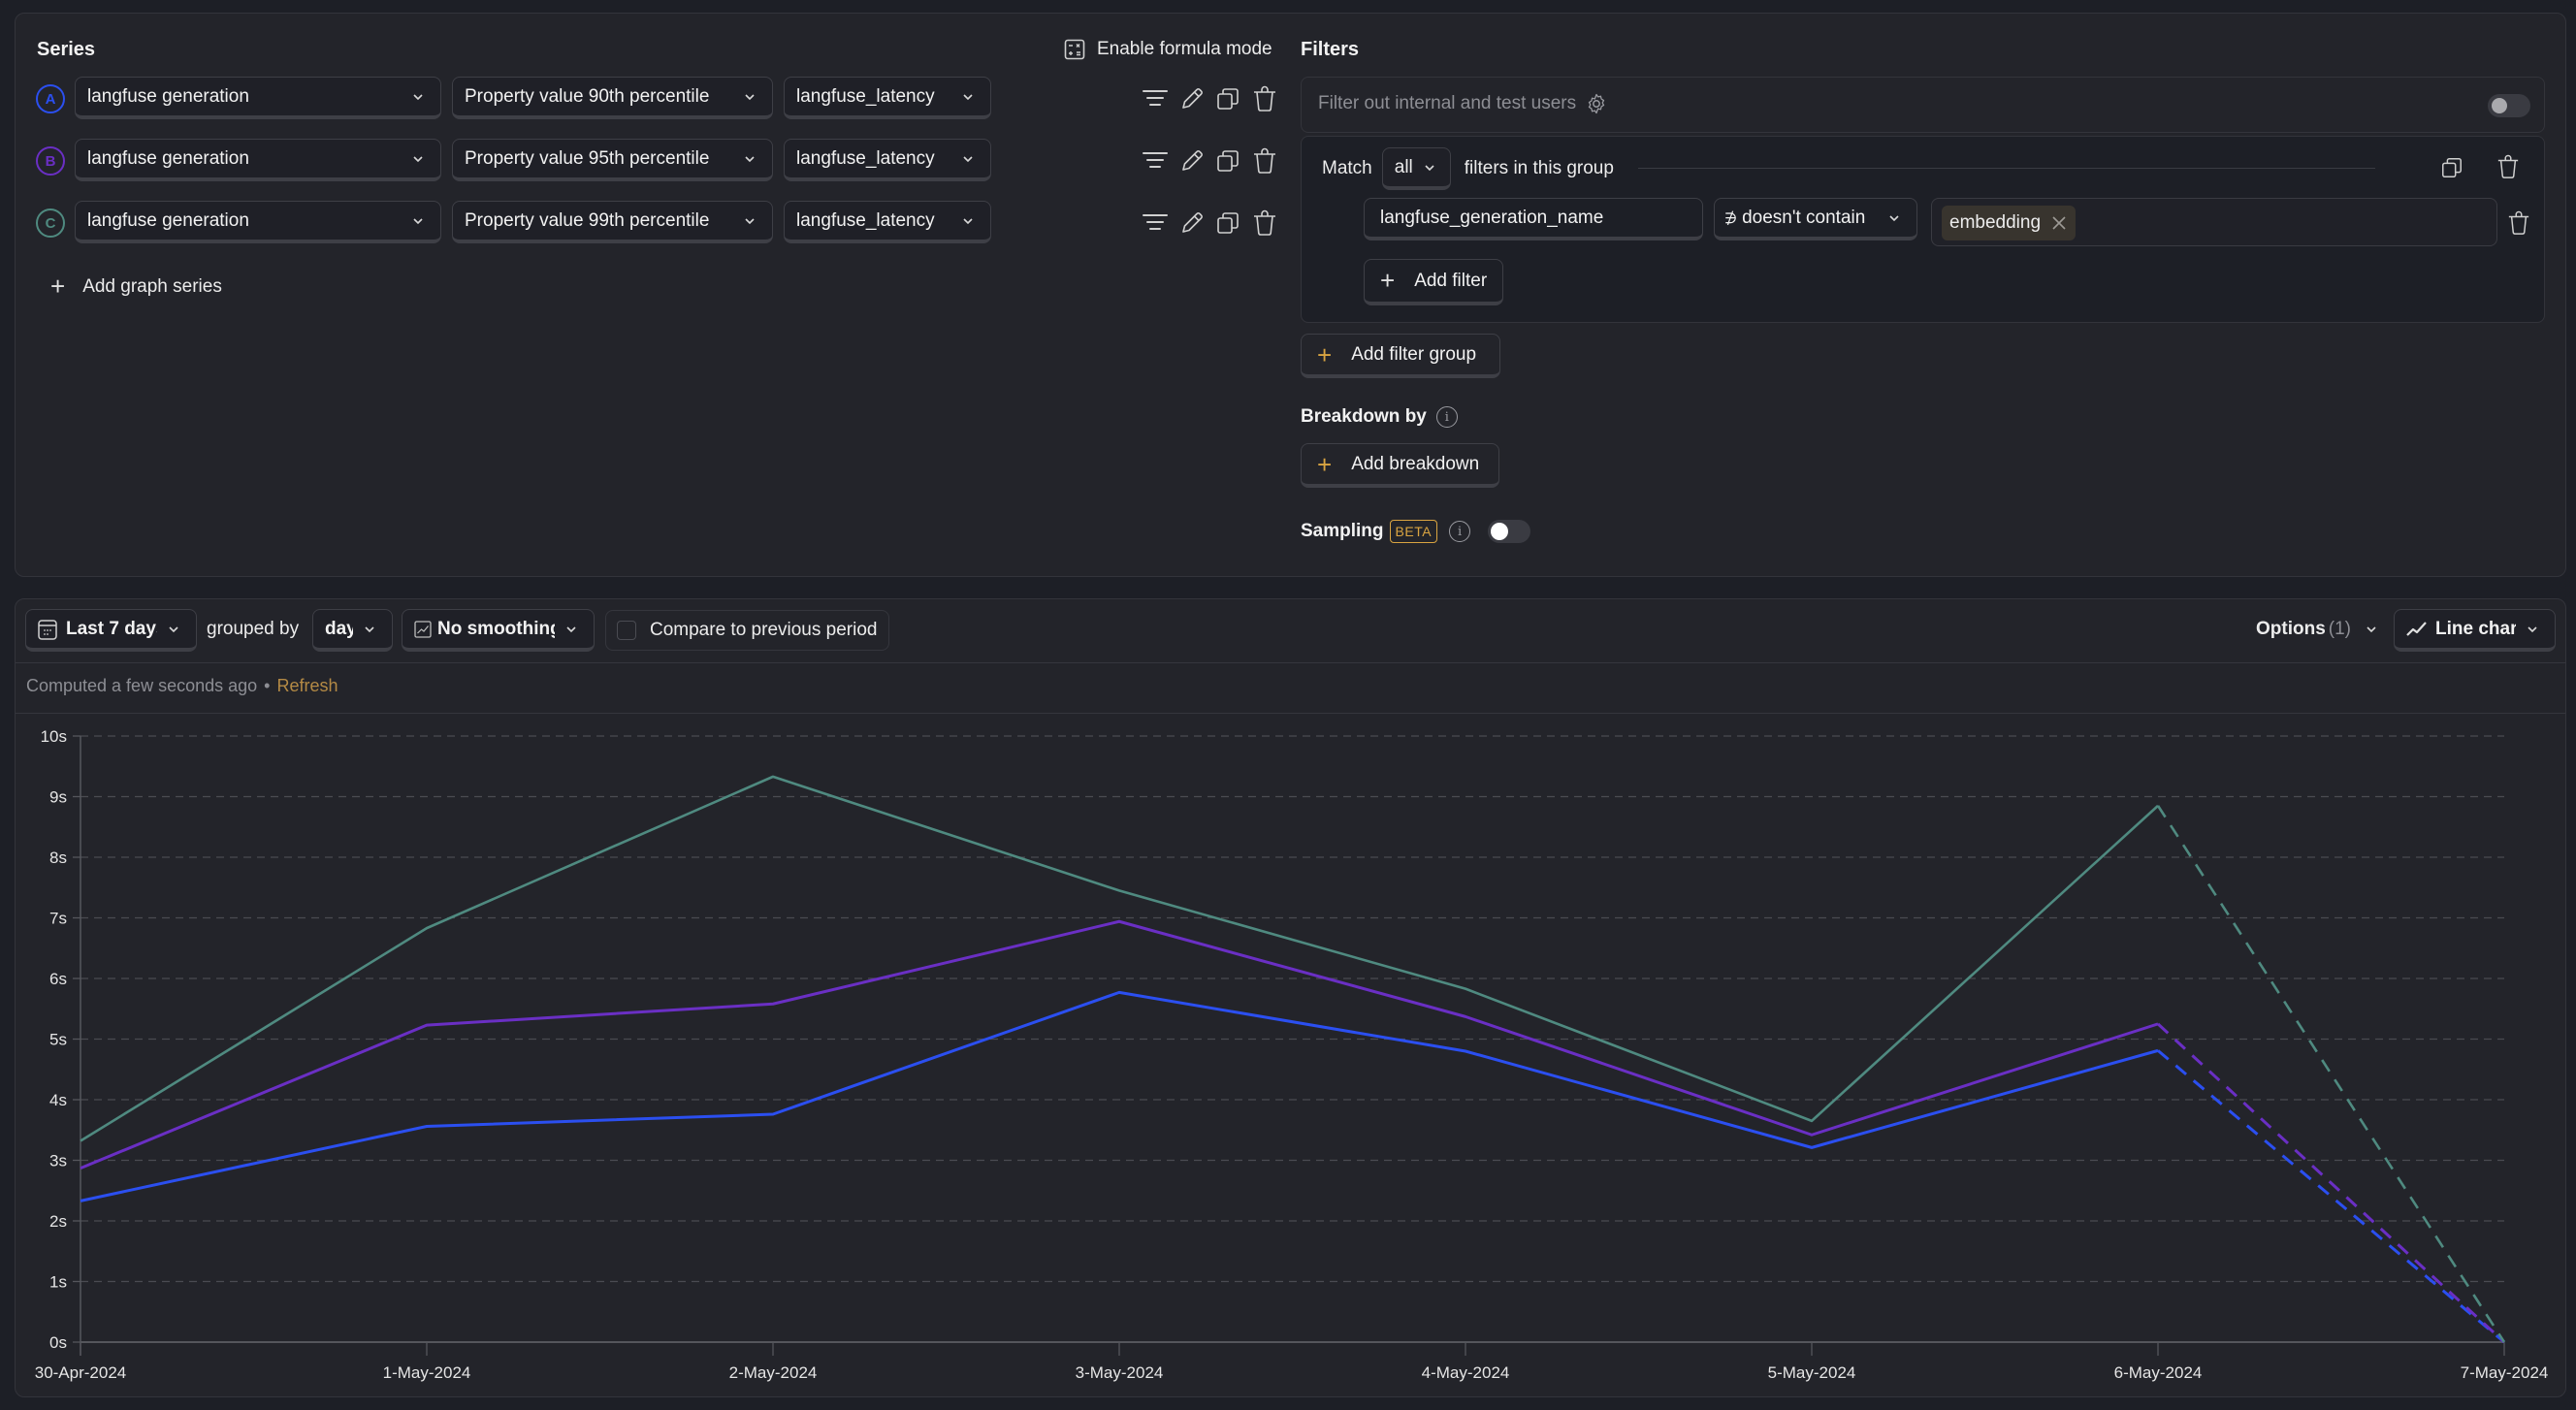 This screenshot has height=1410, width=2576. Describe the element at coordinates (58, 797) in the screenshot. I see `y-tick-label: 9s` at that location.